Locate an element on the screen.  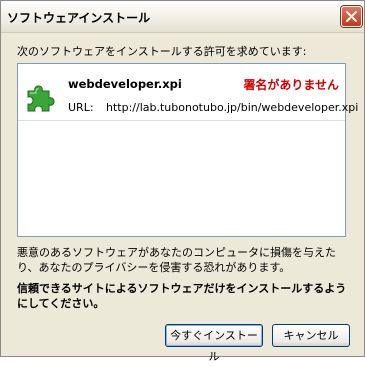
close-button is located at coordinates (351, 16).